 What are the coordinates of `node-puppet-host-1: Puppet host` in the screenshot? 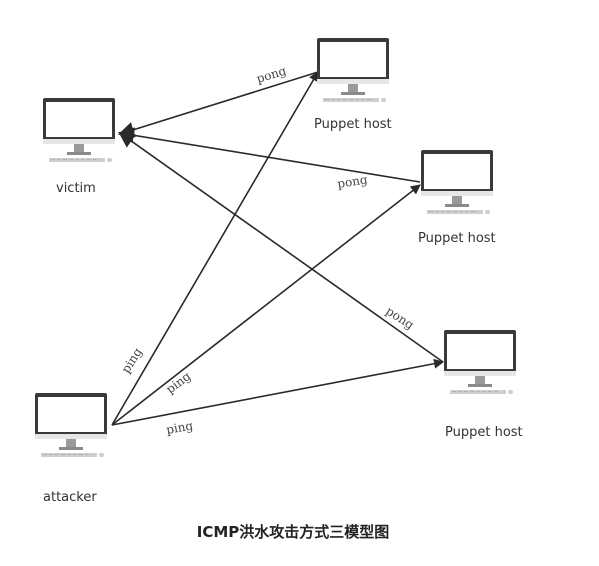 It's located at (353, 85).